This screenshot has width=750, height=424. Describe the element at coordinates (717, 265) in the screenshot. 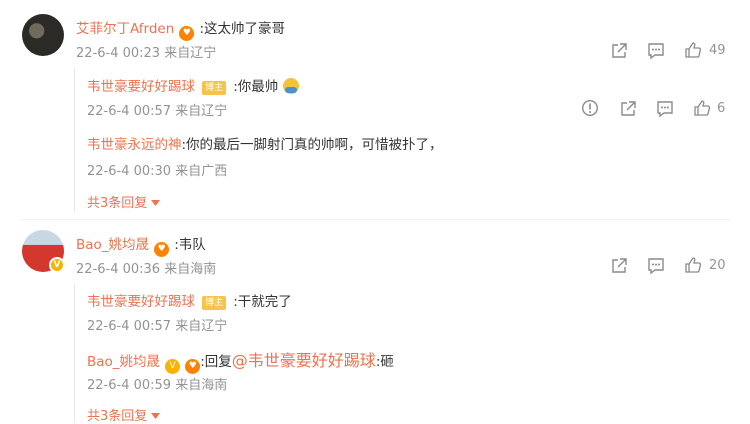

I see `like-count: 20` at that location.